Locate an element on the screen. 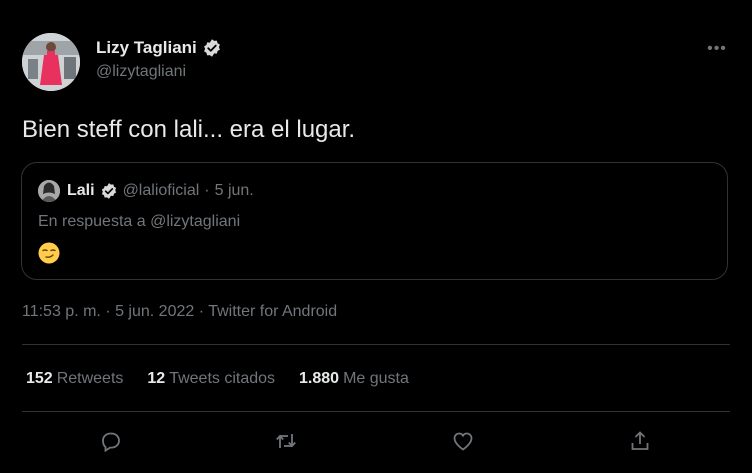  author-name-row: Lizy Tagliani is located at coordinates (159, 48).